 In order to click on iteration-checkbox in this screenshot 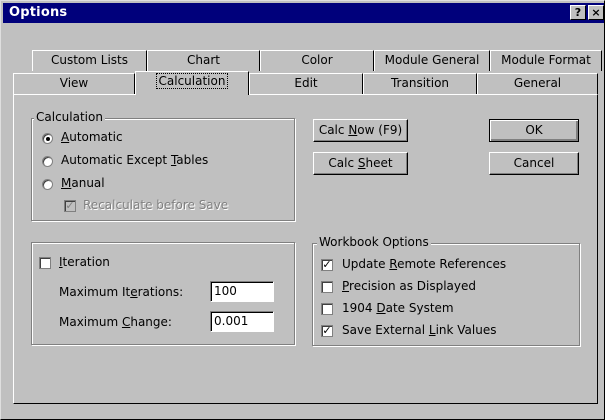, I will do `click(45, 263)`.